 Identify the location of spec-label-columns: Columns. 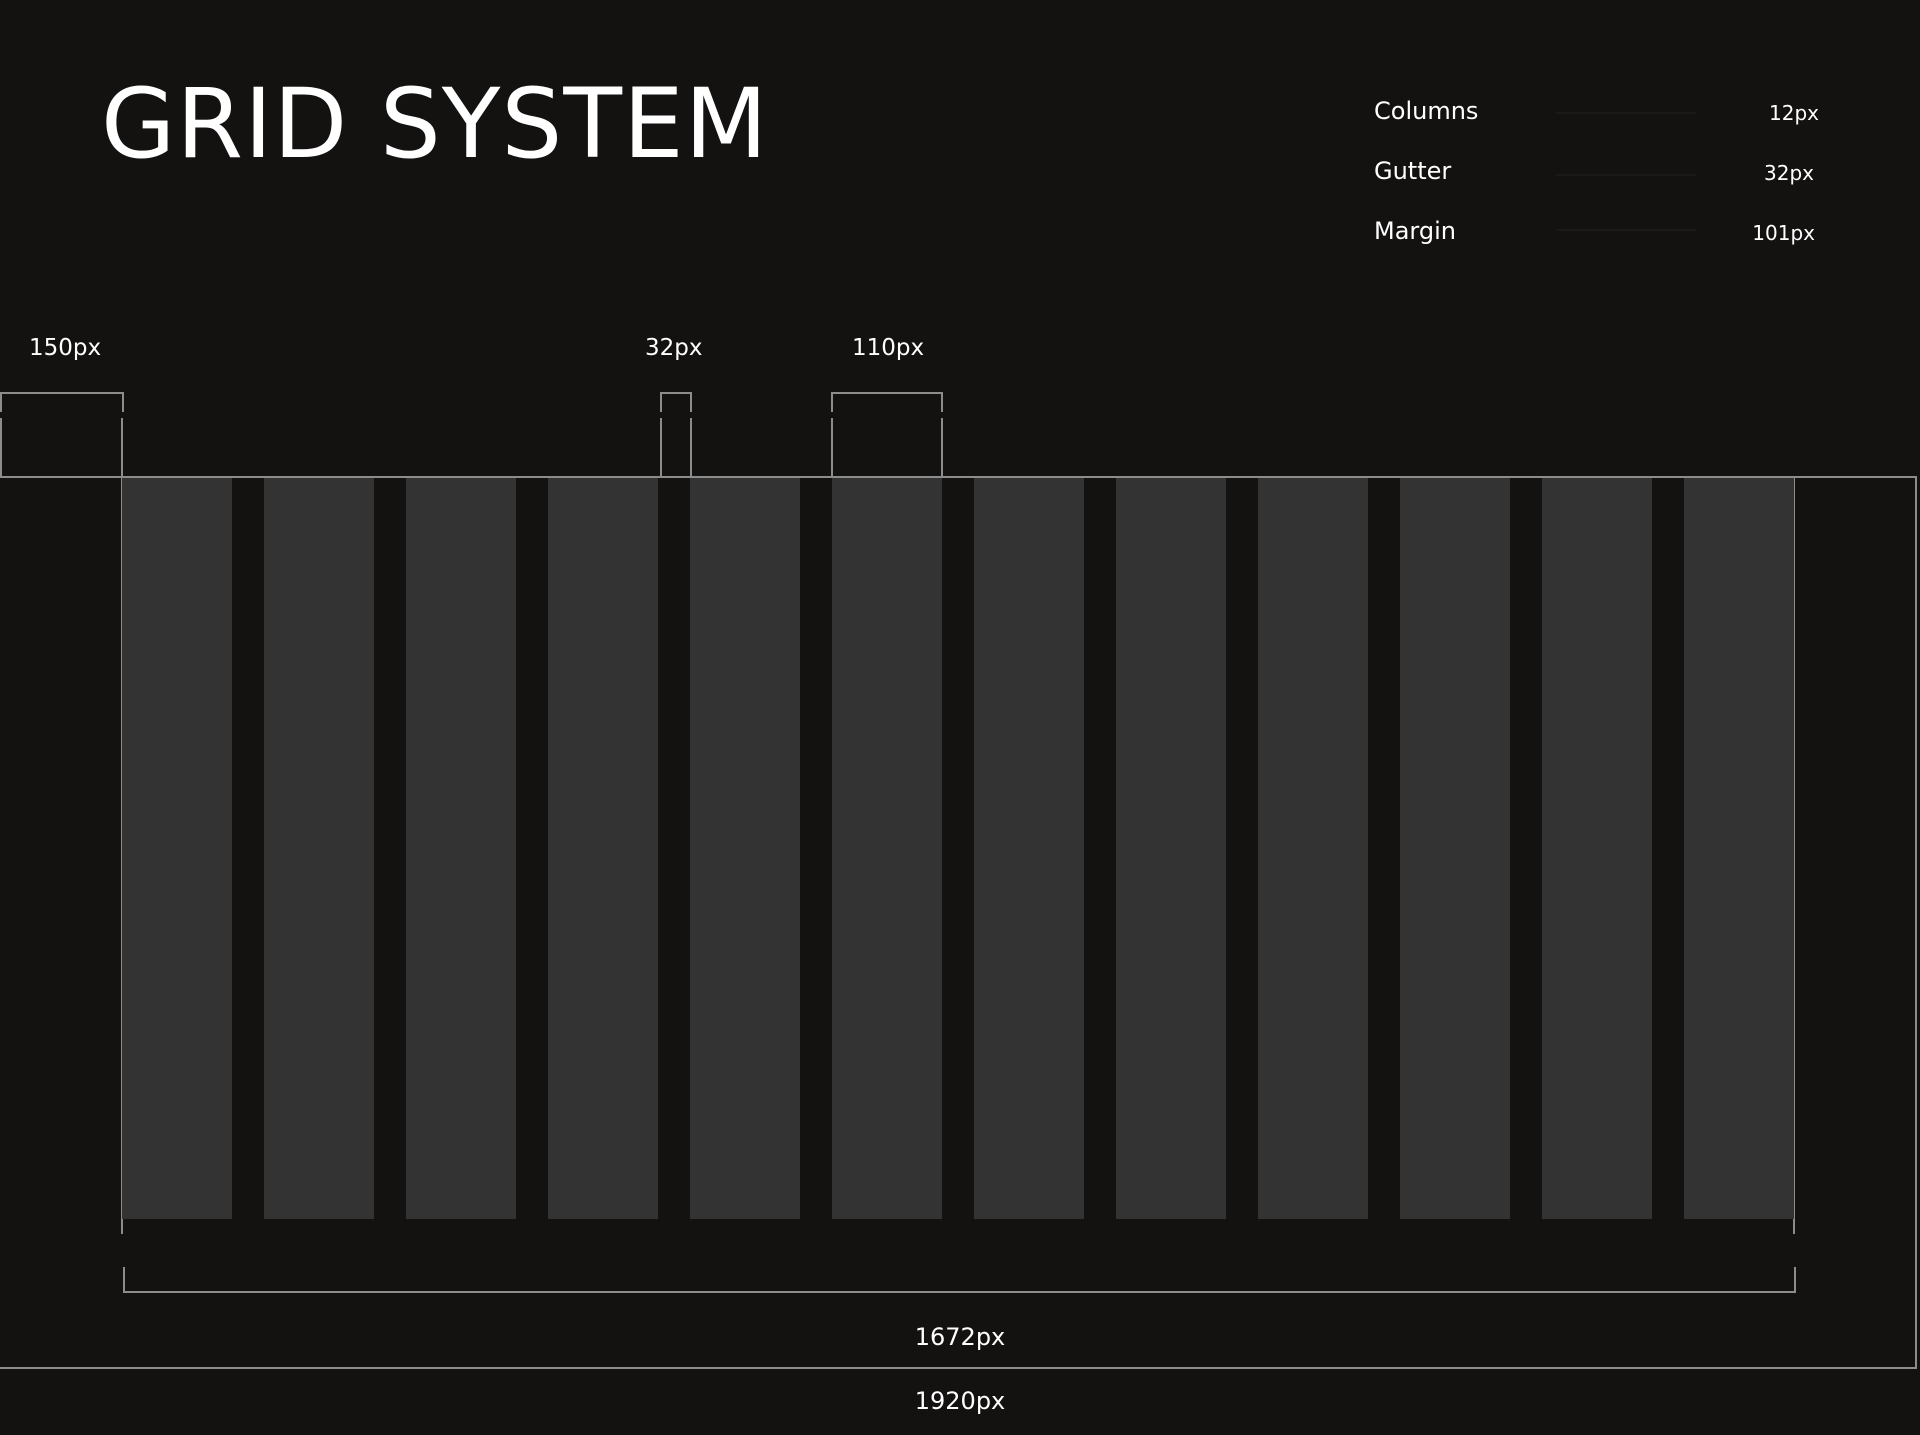
(1426, 111).